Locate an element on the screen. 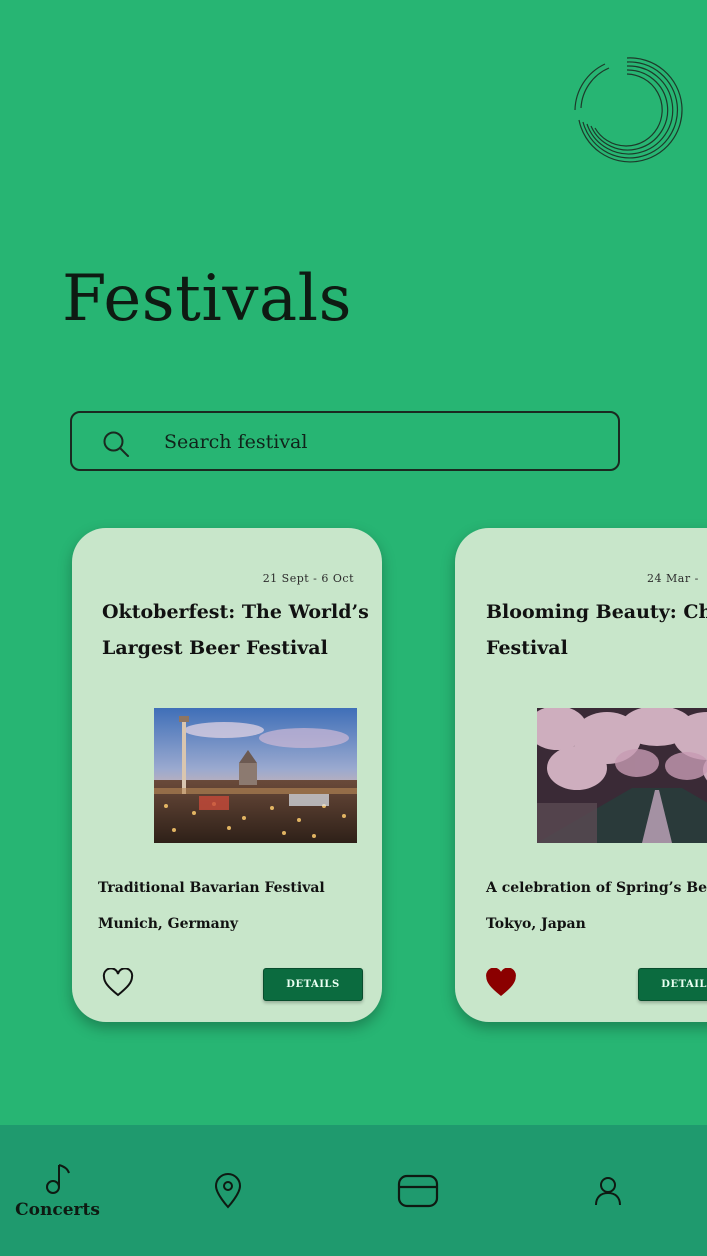  search-bar is located at coordinates (345, 441).